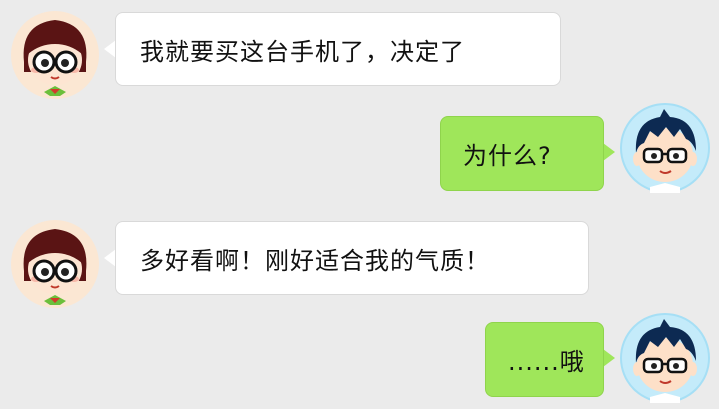 Image resolution: width=719 pixels, height=409 pixels. Describe the element at coordinates (302, 51) in the screenshot. I see `message-text: 我就要买这台手机了，决定了` at that location.